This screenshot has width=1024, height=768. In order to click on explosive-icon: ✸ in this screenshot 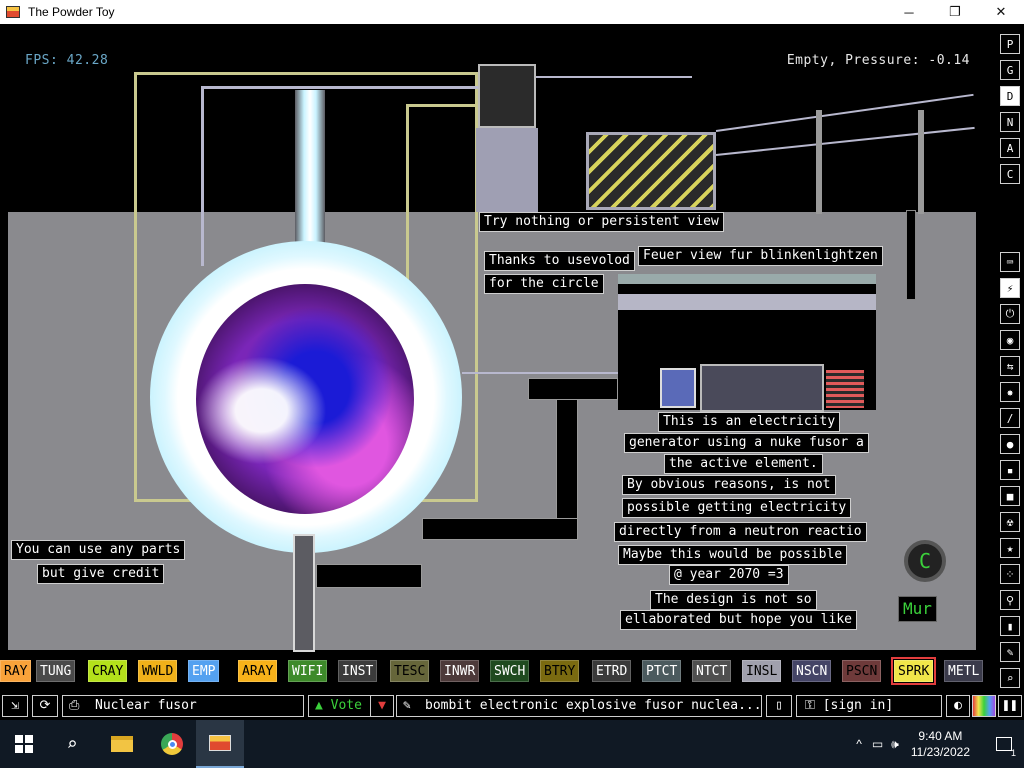, I will do `click(1010, 392)`.